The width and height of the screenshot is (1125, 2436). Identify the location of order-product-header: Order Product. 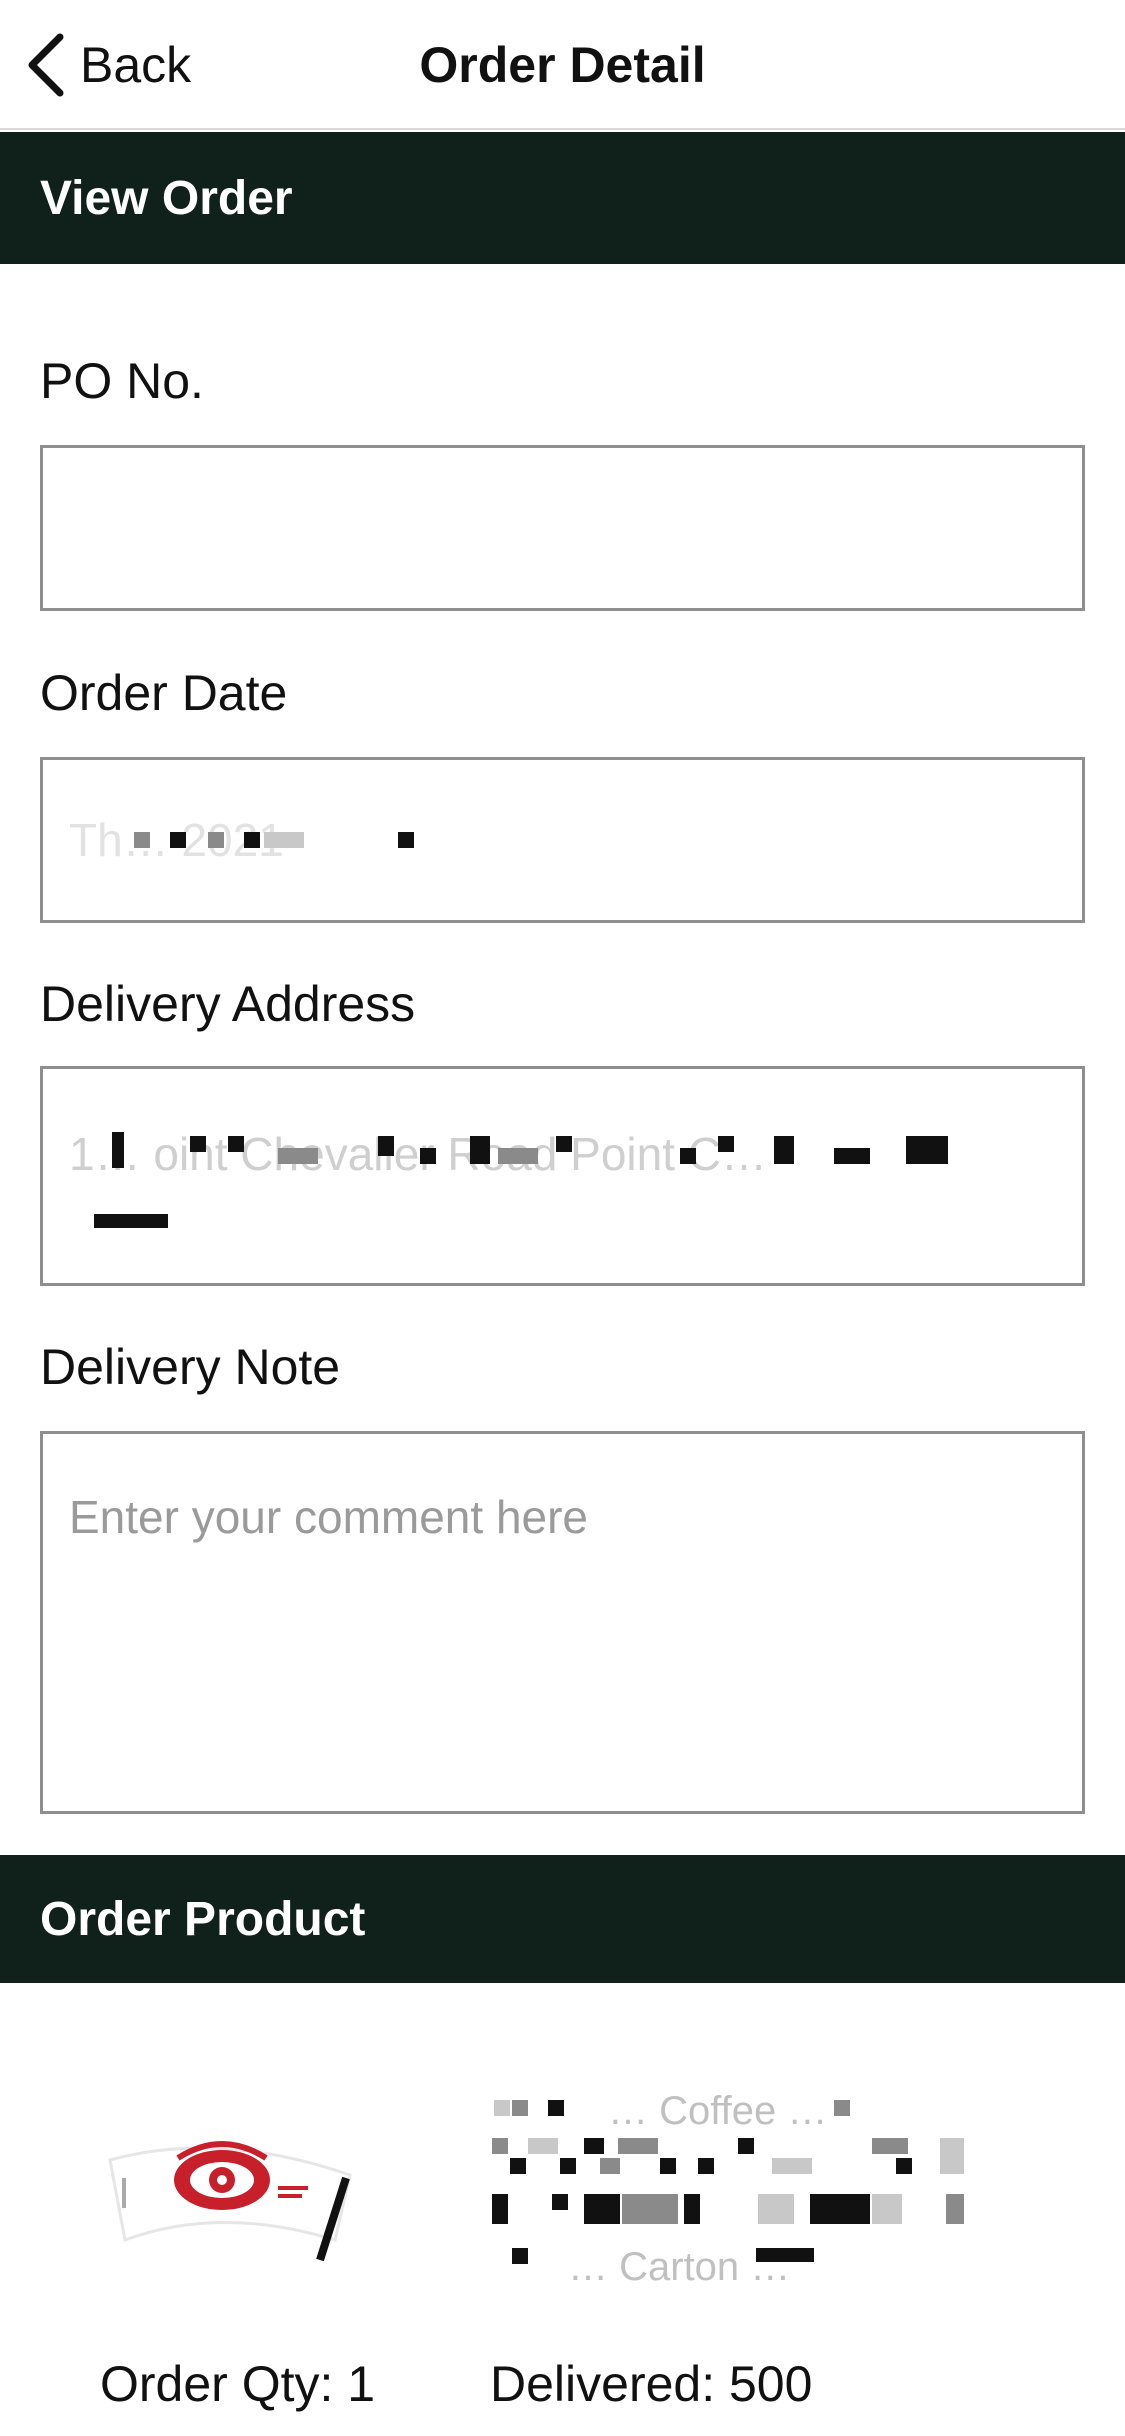
(562, 1919).